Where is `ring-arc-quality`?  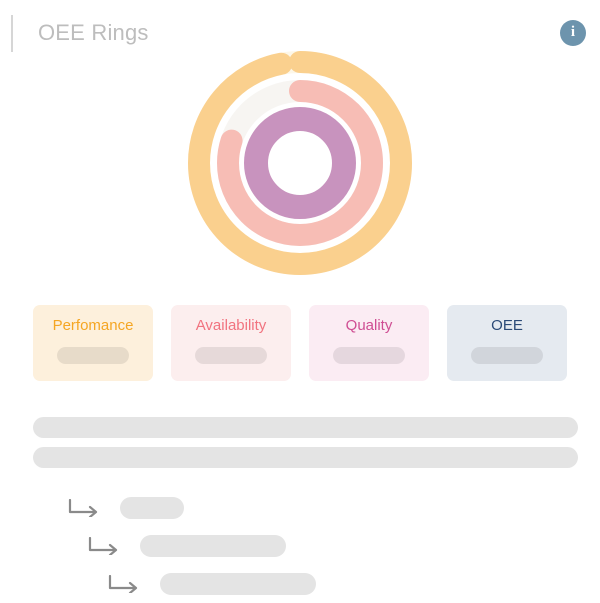
ring-arc-quality is located at coordinates (300, 163).